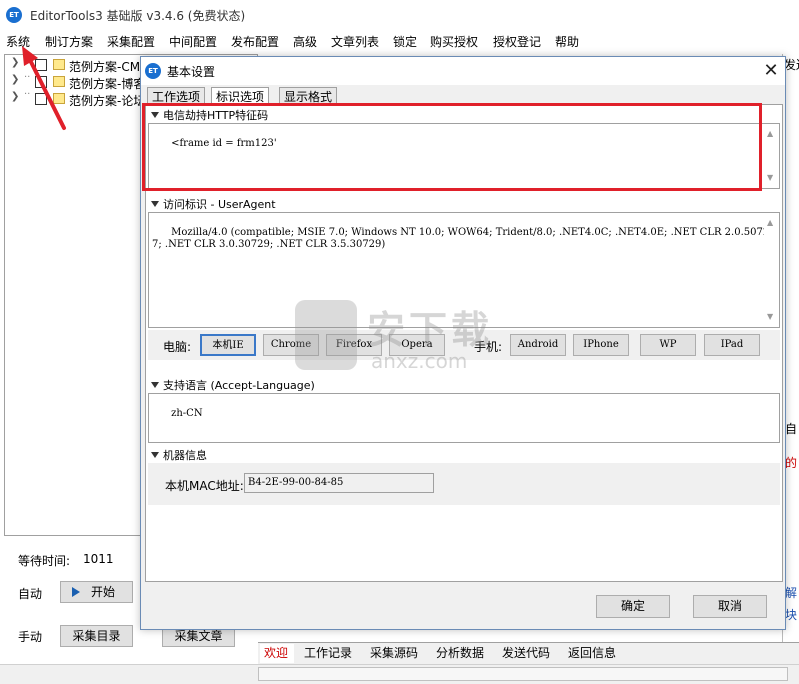 This screenshot has width=799, height=684. What do you see at coordinates (30, 594) in the screenshot?
I see `auto-label: 自动` at bounding box center [30, 594].